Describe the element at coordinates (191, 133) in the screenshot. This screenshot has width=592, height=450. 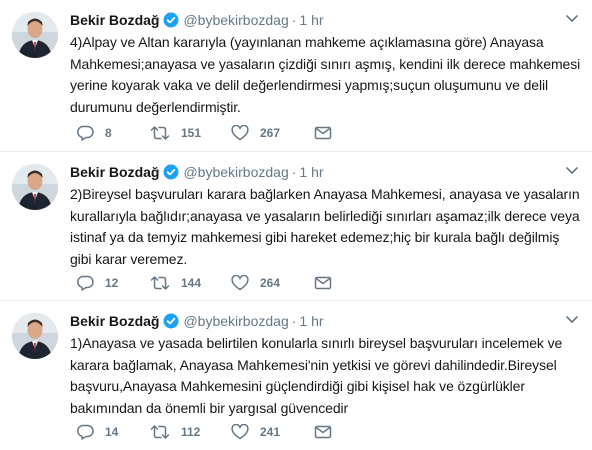
I see `retweet-count: 151` at that location.